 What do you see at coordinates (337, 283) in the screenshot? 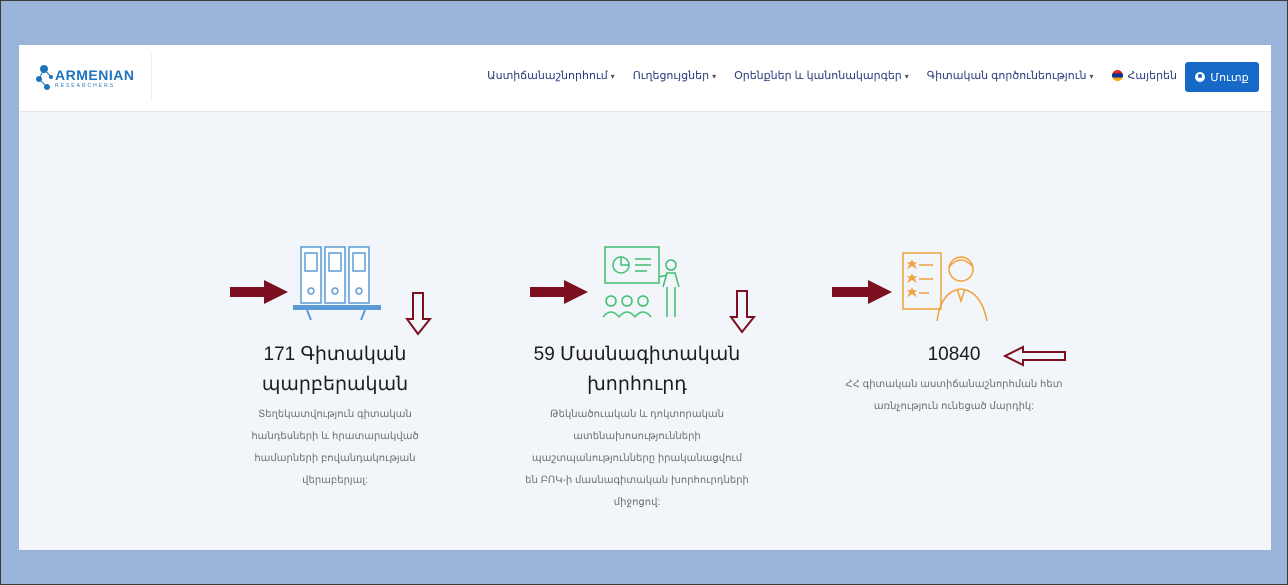
I see `bookshelf-icon` at bounding box center [337, 283].